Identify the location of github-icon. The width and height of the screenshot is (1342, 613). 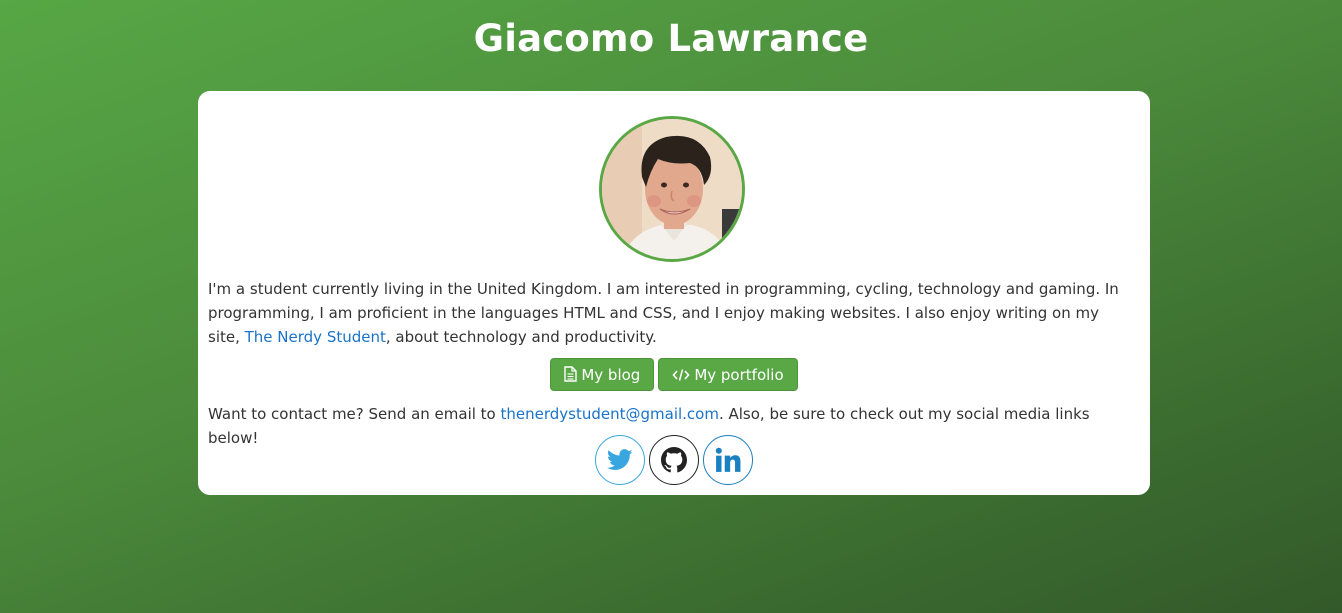
(674, 460).